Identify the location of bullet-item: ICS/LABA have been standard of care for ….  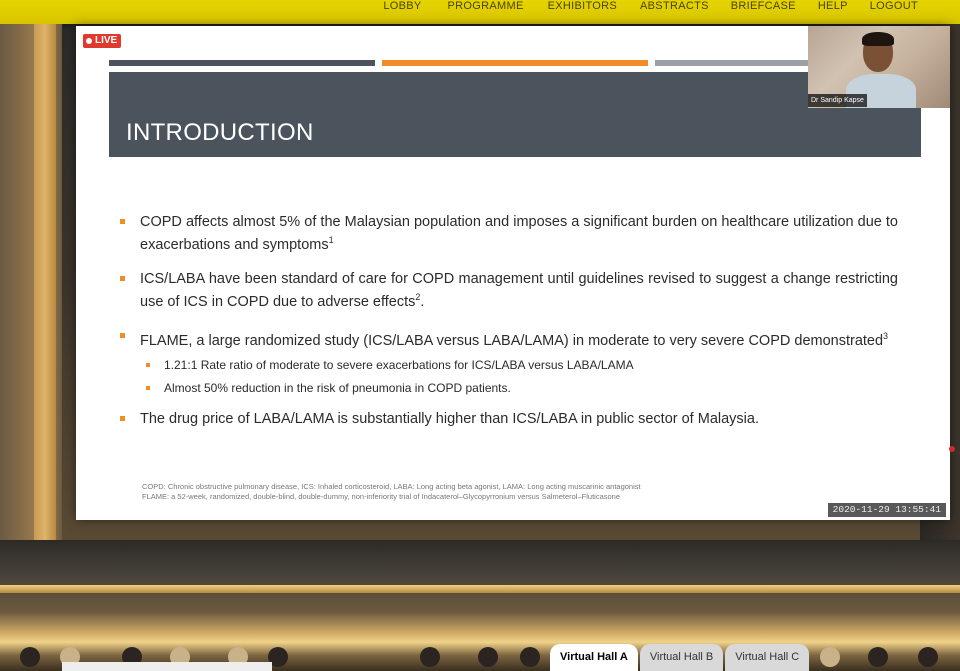
(508, 290).